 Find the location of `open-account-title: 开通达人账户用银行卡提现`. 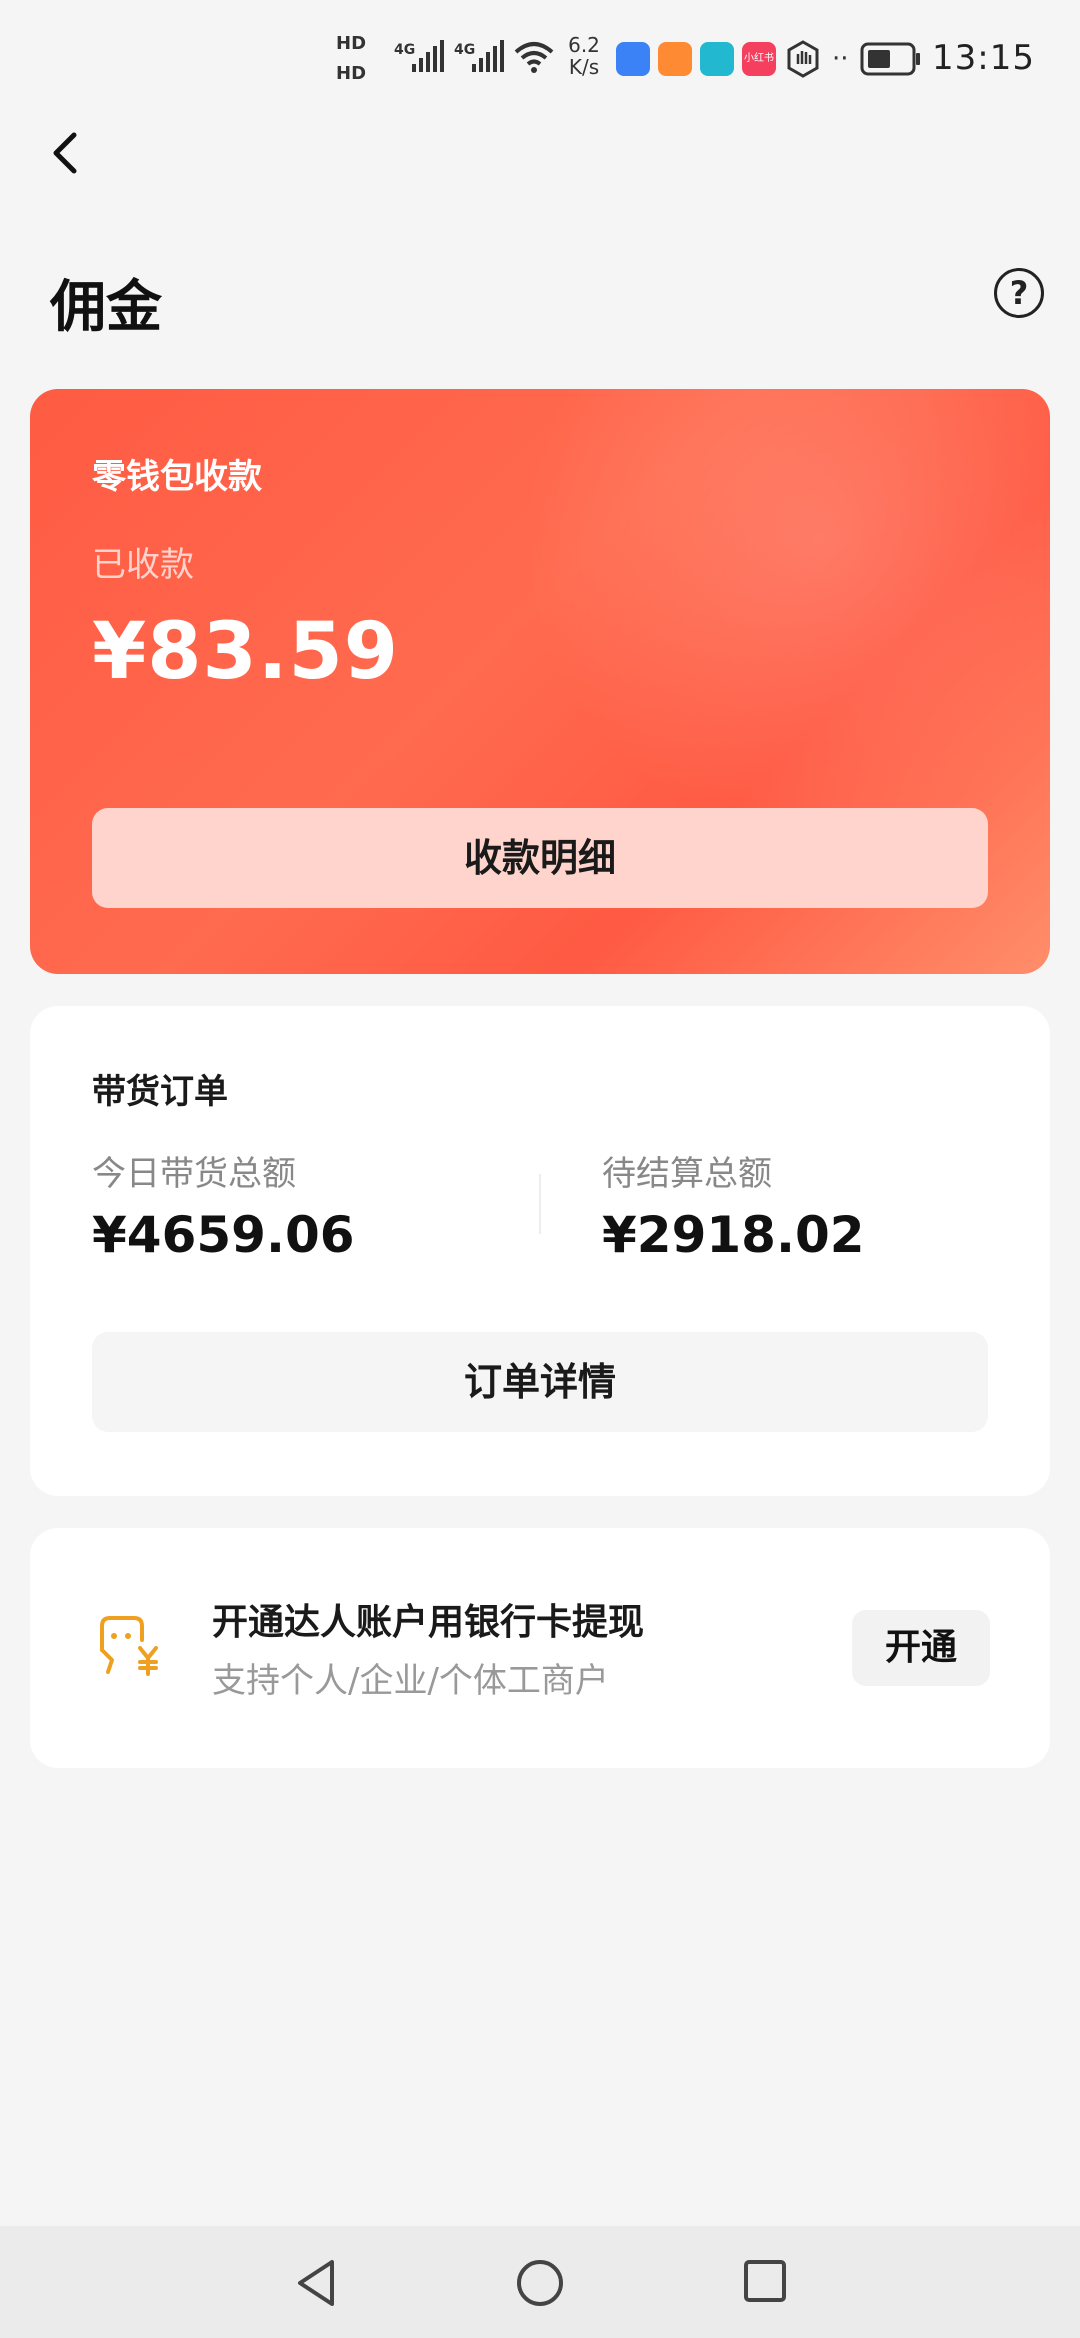

open-account-title: 开通达人账户用银行卡提现 is located at coordinates (428, 1622).